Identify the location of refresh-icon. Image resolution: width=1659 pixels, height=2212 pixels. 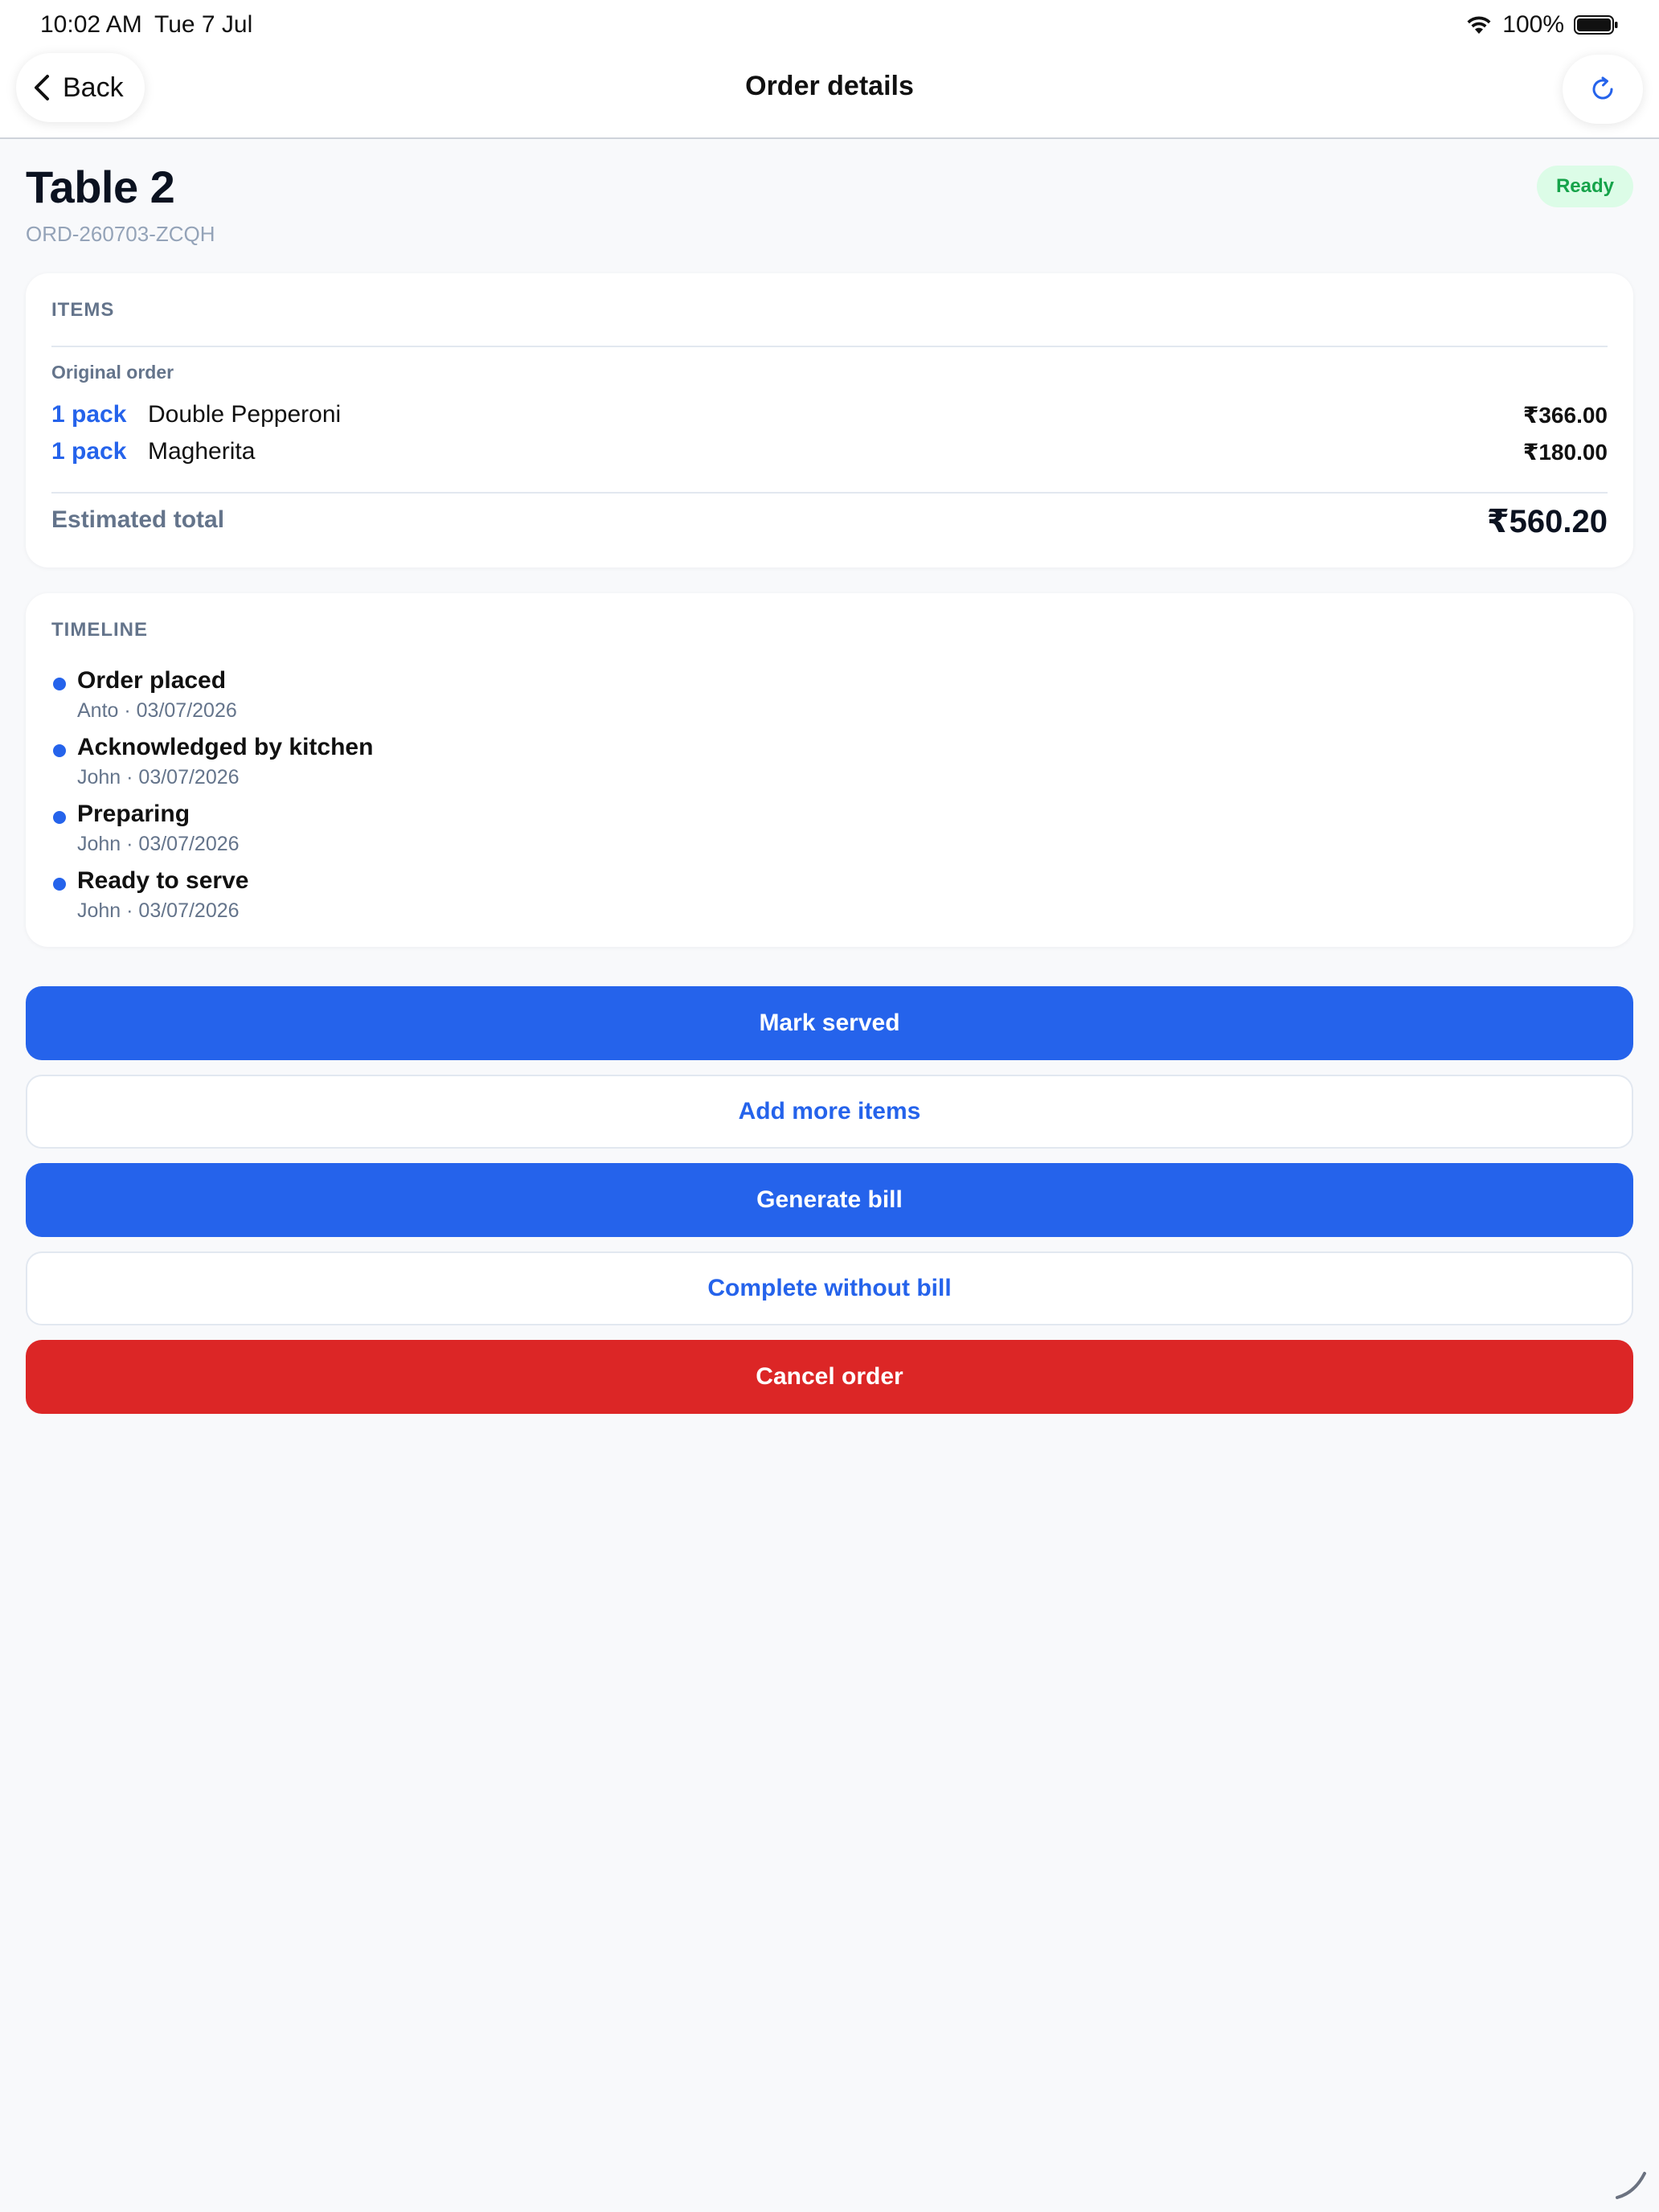
(1602, 88).